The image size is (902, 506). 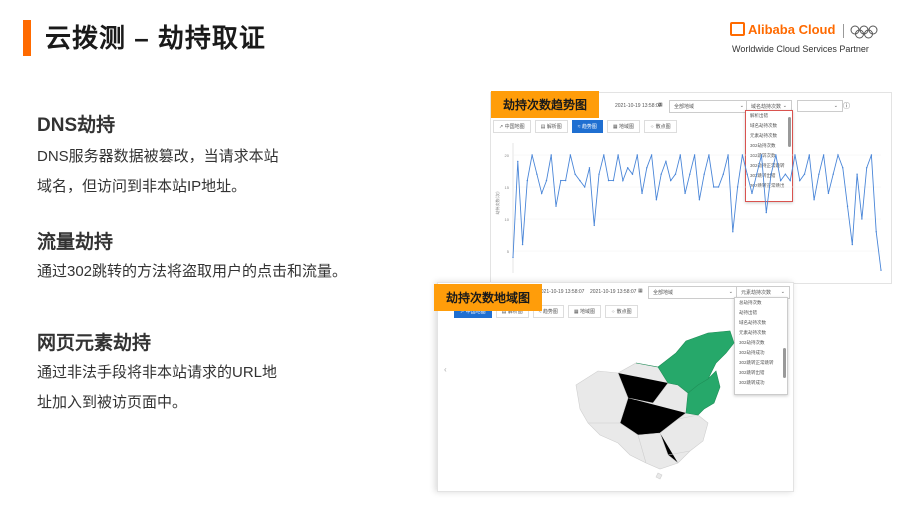 I want to click on interval-select: ⌄, so click(x=820, y=106).